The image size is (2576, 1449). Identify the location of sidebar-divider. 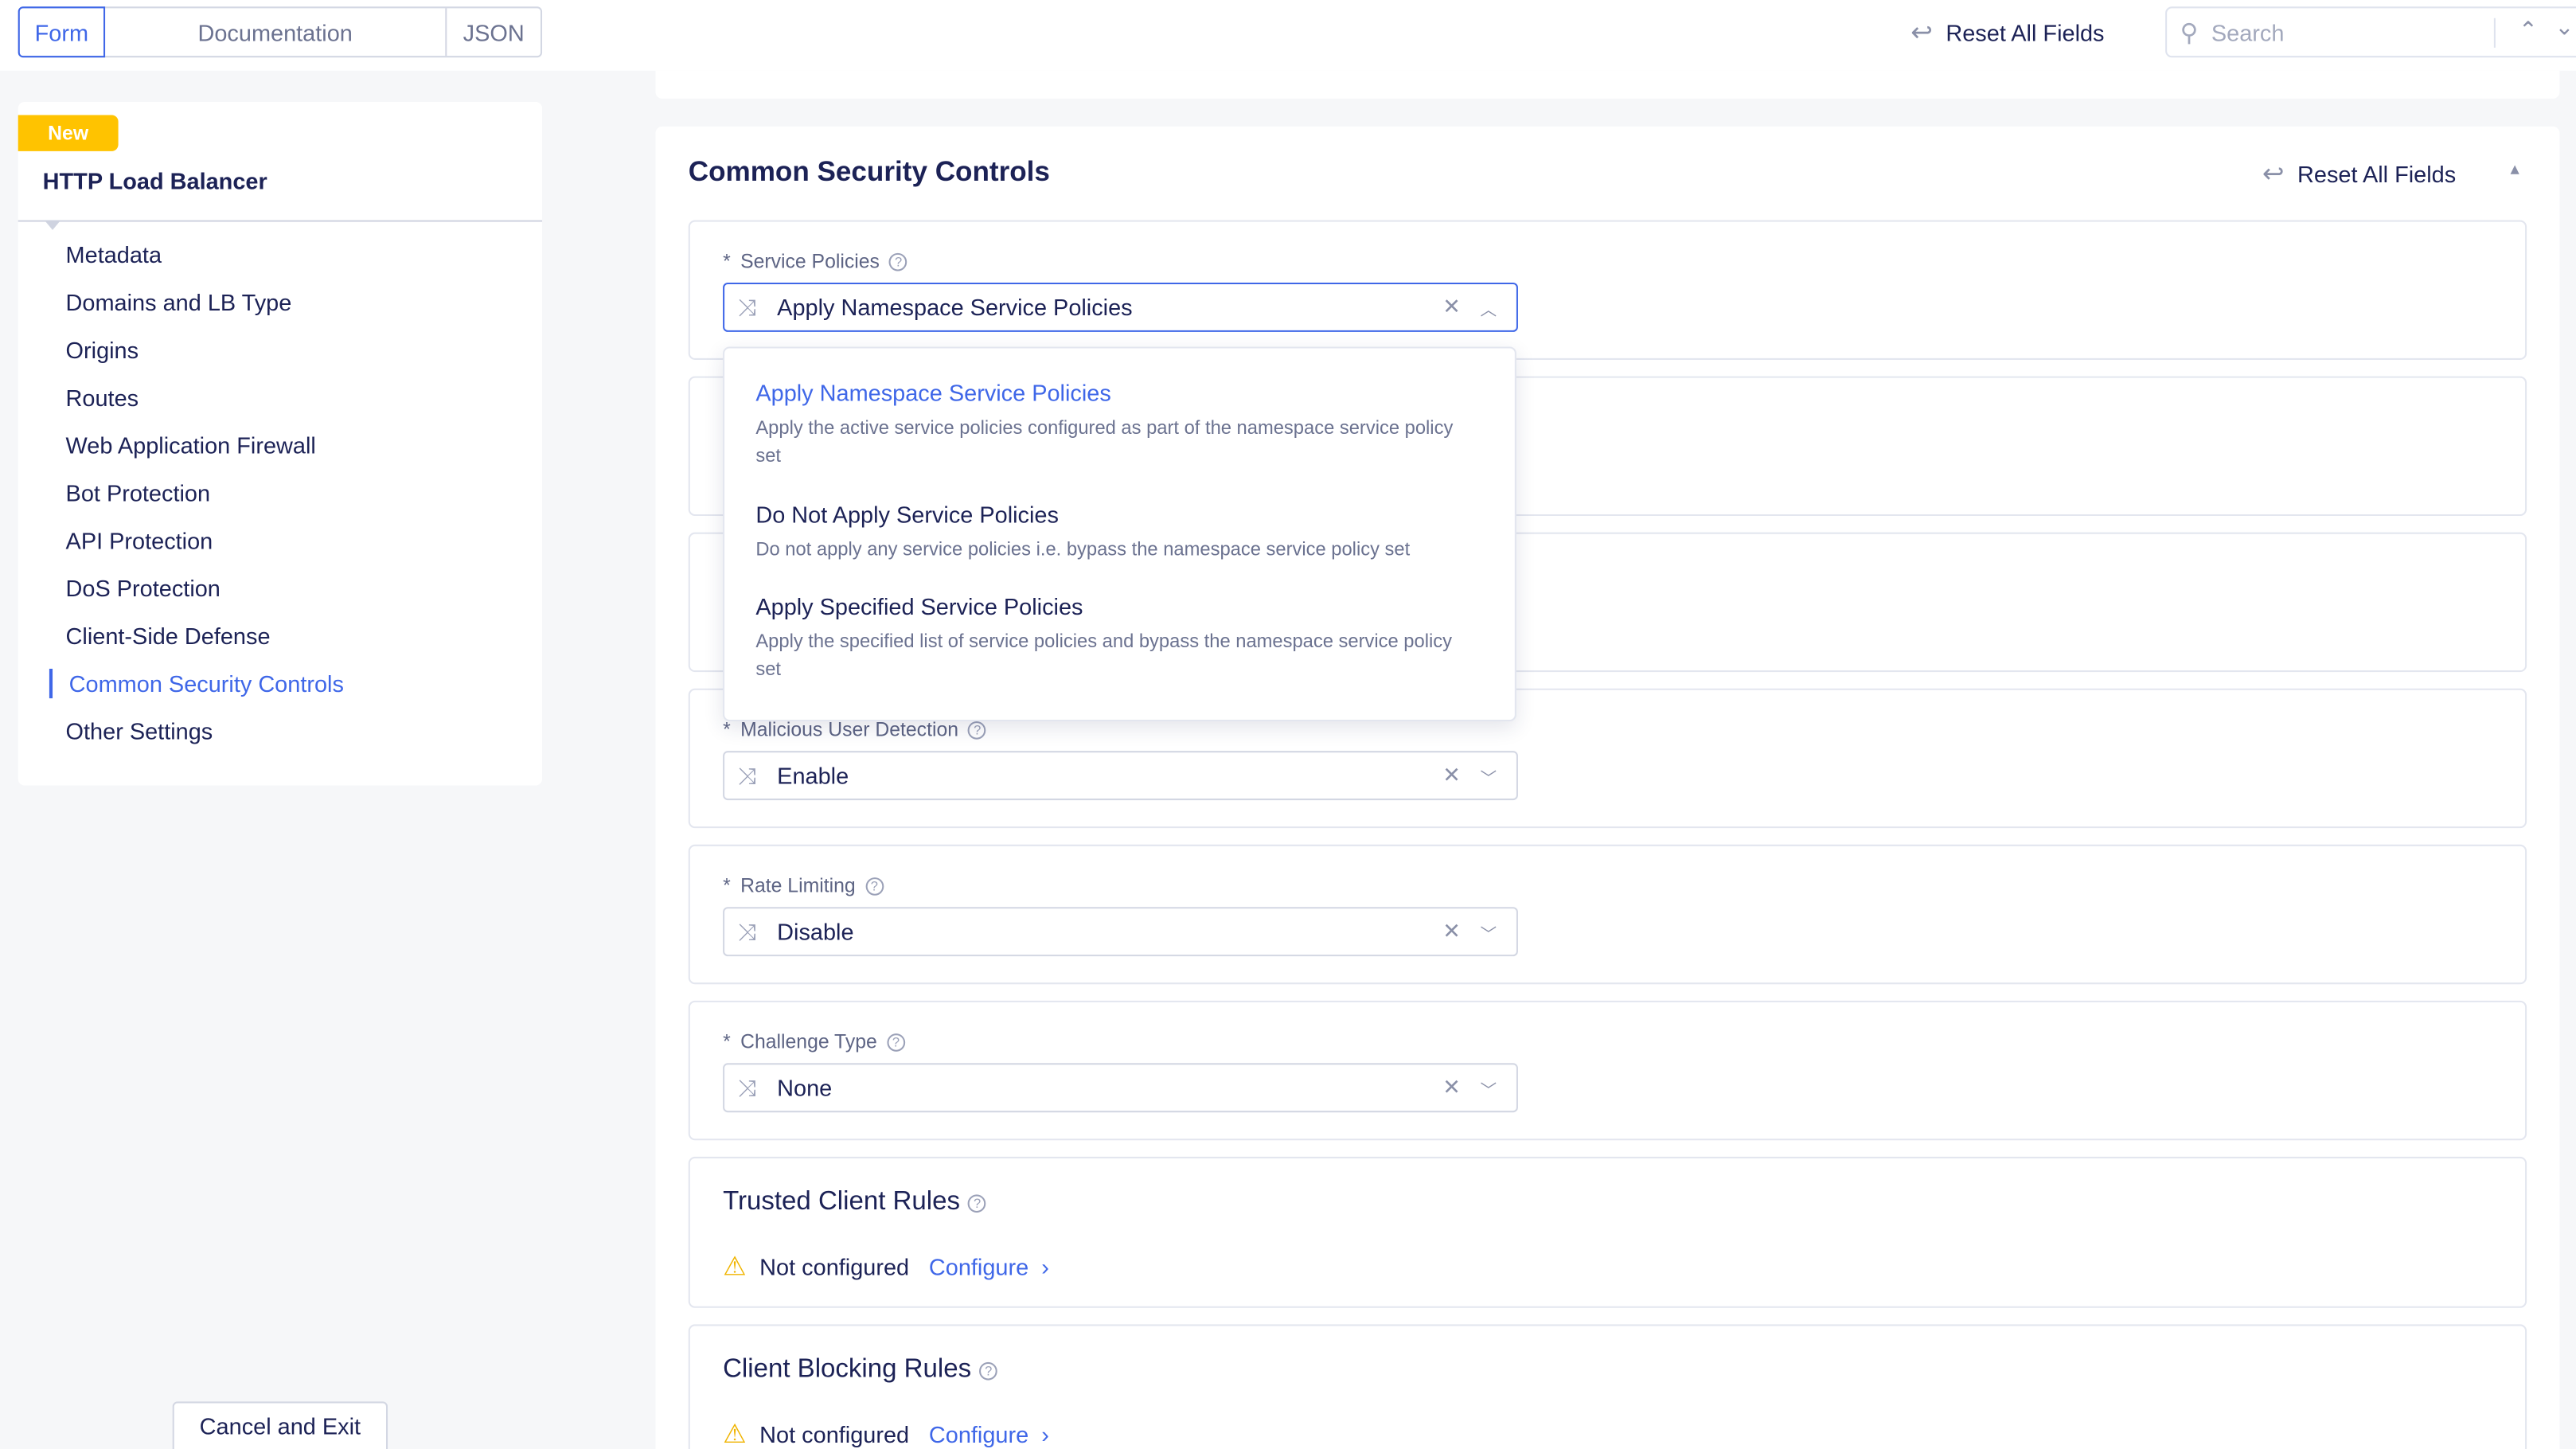
(280, 221).